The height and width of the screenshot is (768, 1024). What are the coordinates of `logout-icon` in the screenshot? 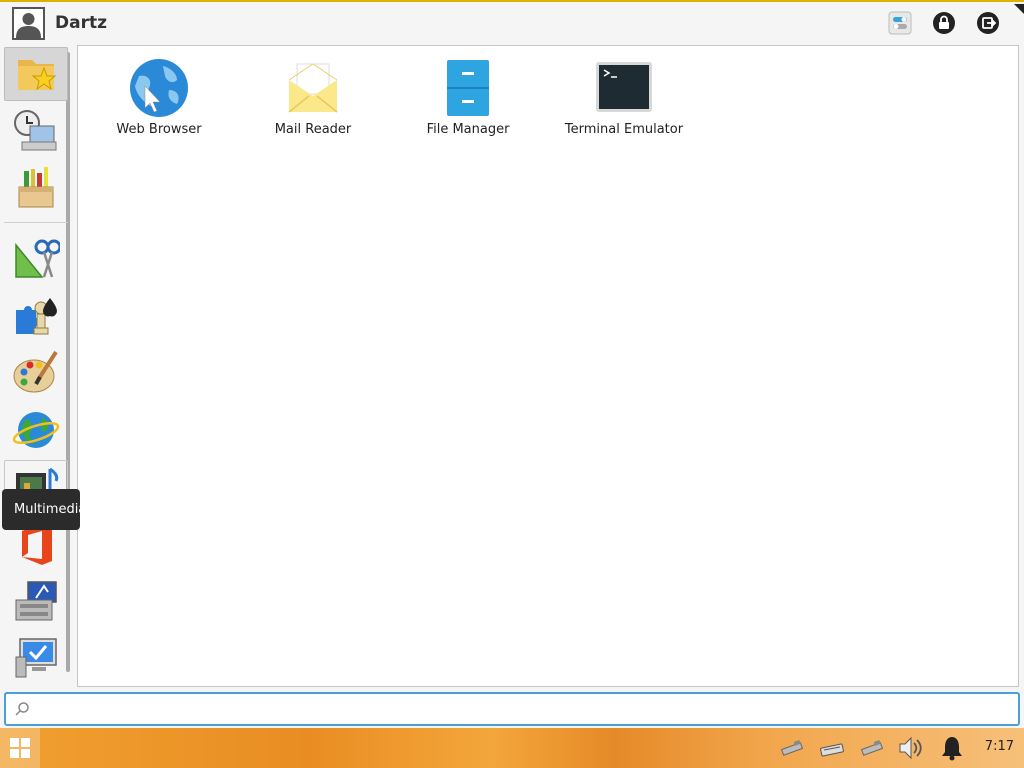 It's located at (988, 23).